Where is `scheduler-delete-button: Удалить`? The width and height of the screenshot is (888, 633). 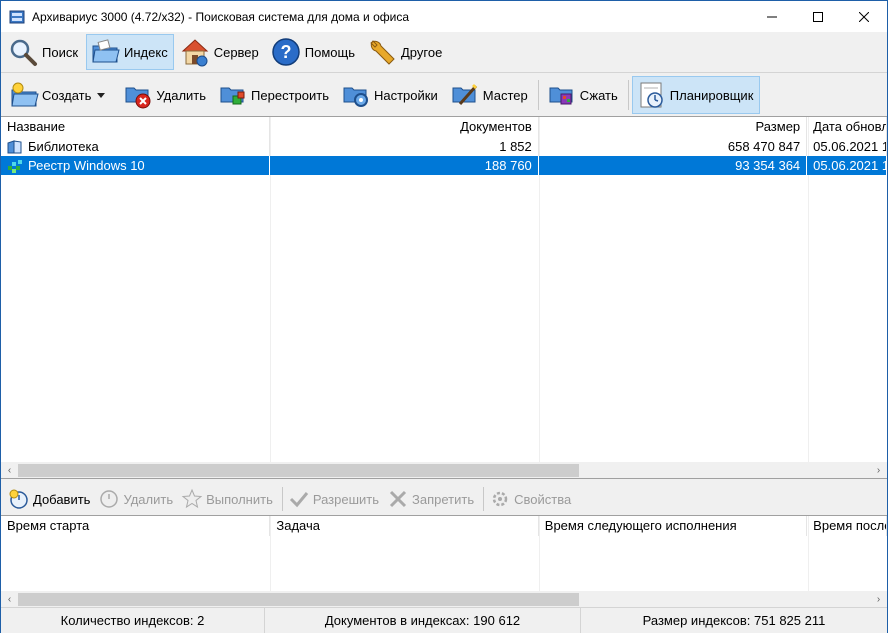 scheduler-delete-button: Удалить is located at coordinates (137, 499).